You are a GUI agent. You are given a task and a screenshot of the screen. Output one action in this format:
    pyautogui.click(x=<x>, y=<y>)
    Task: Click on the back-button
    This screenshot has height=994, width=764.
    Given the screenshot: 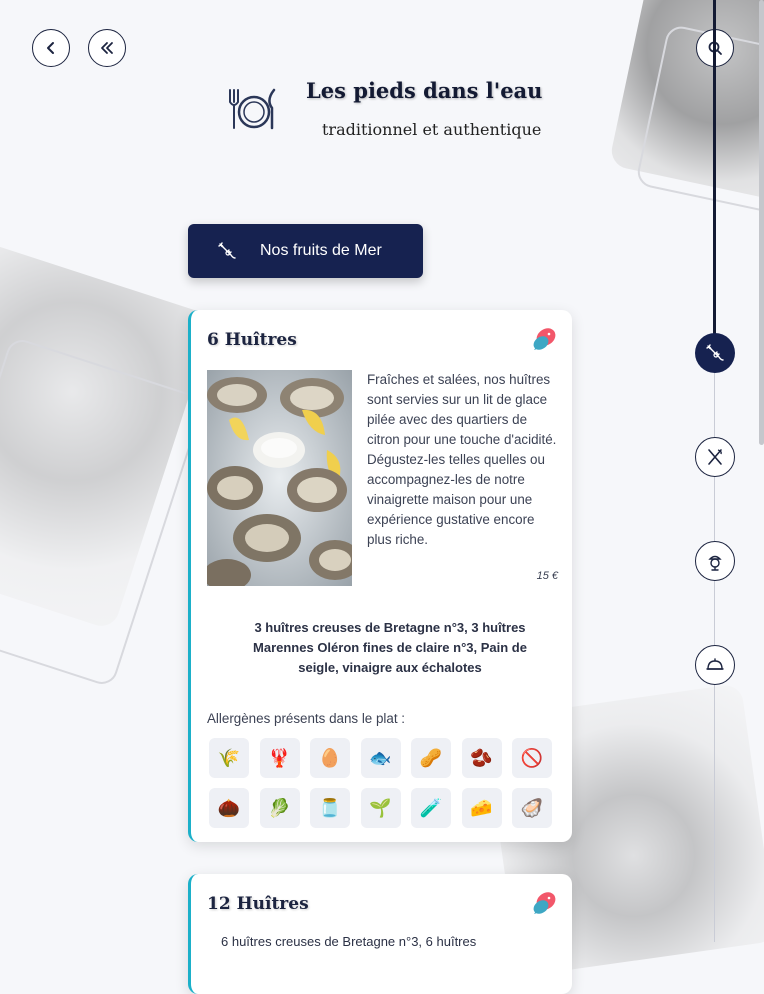 What is the action you would take?
    pyautogui.click(x=51, y=48)
    